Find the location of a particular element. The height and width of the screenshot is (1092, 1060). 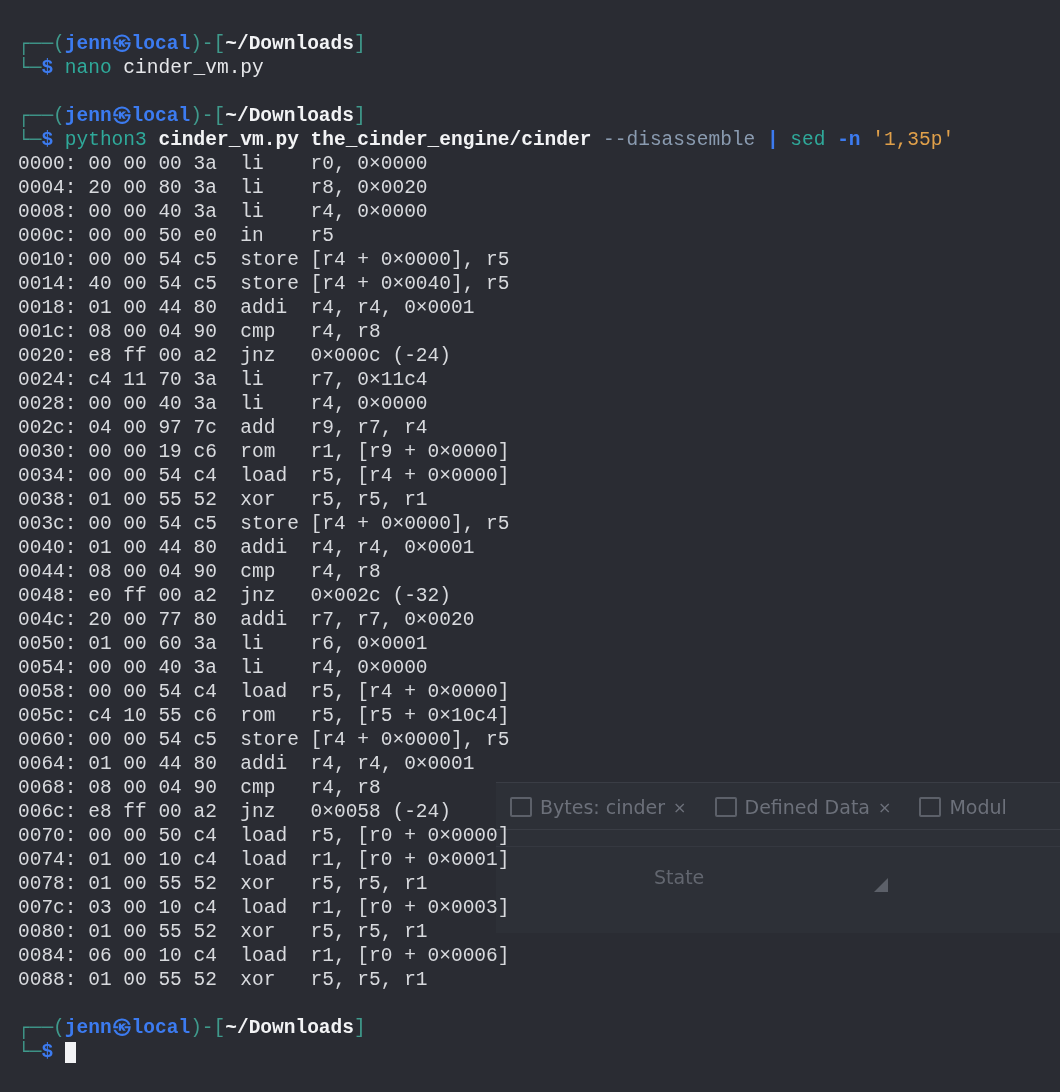

output-line: 0004: 20 00 80 3a li r8, 0×0020 is located at coordinates (223, 188).